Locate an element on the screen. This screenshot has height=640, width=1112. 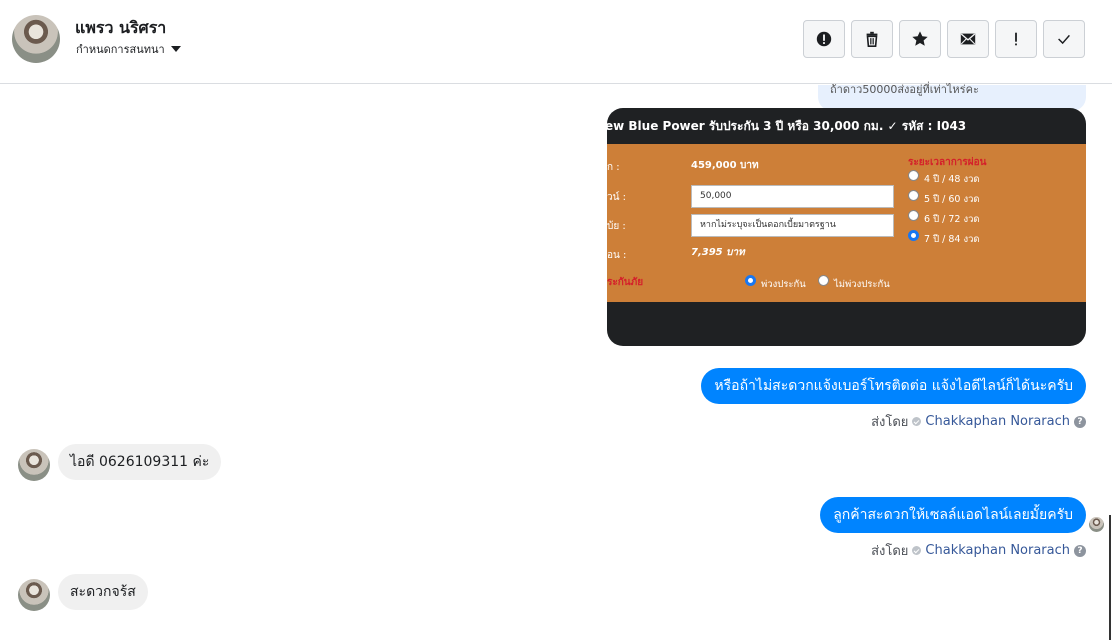
caret-down-icon is located at coordinates (175, 49).